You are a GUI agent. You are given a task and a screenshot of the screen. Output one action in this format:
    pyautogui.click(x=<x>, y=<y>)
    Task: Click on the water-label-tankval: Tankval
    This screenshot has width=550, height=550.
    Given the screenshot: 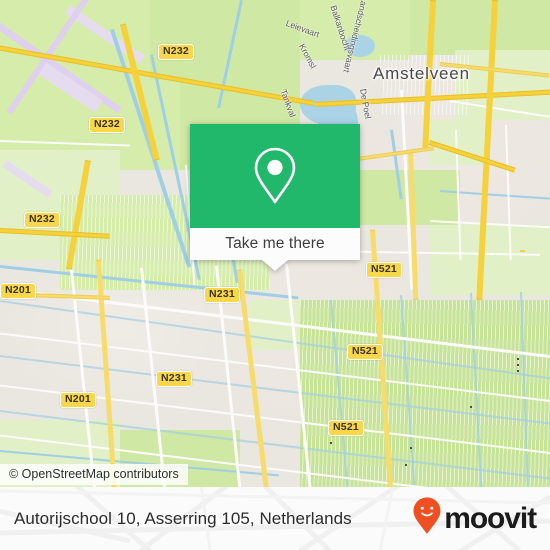 What is the action you would take?
    pyautogui.click(x=288, y=103)
    